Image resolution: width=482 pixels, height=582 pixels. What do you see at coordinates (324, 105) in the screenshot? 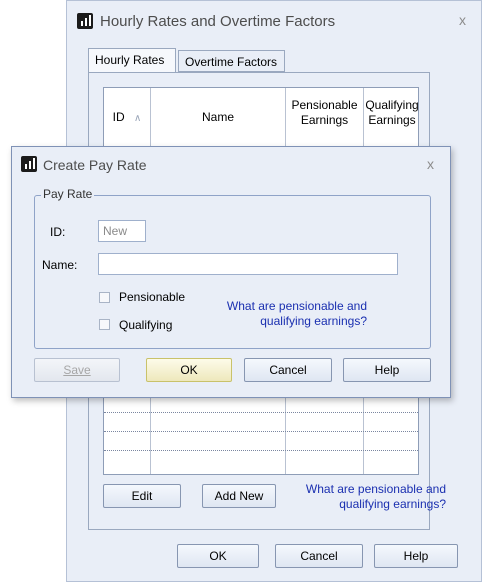
I see `column-header-pensionable-line1: Pensionable` at bounding box center [324, 105].